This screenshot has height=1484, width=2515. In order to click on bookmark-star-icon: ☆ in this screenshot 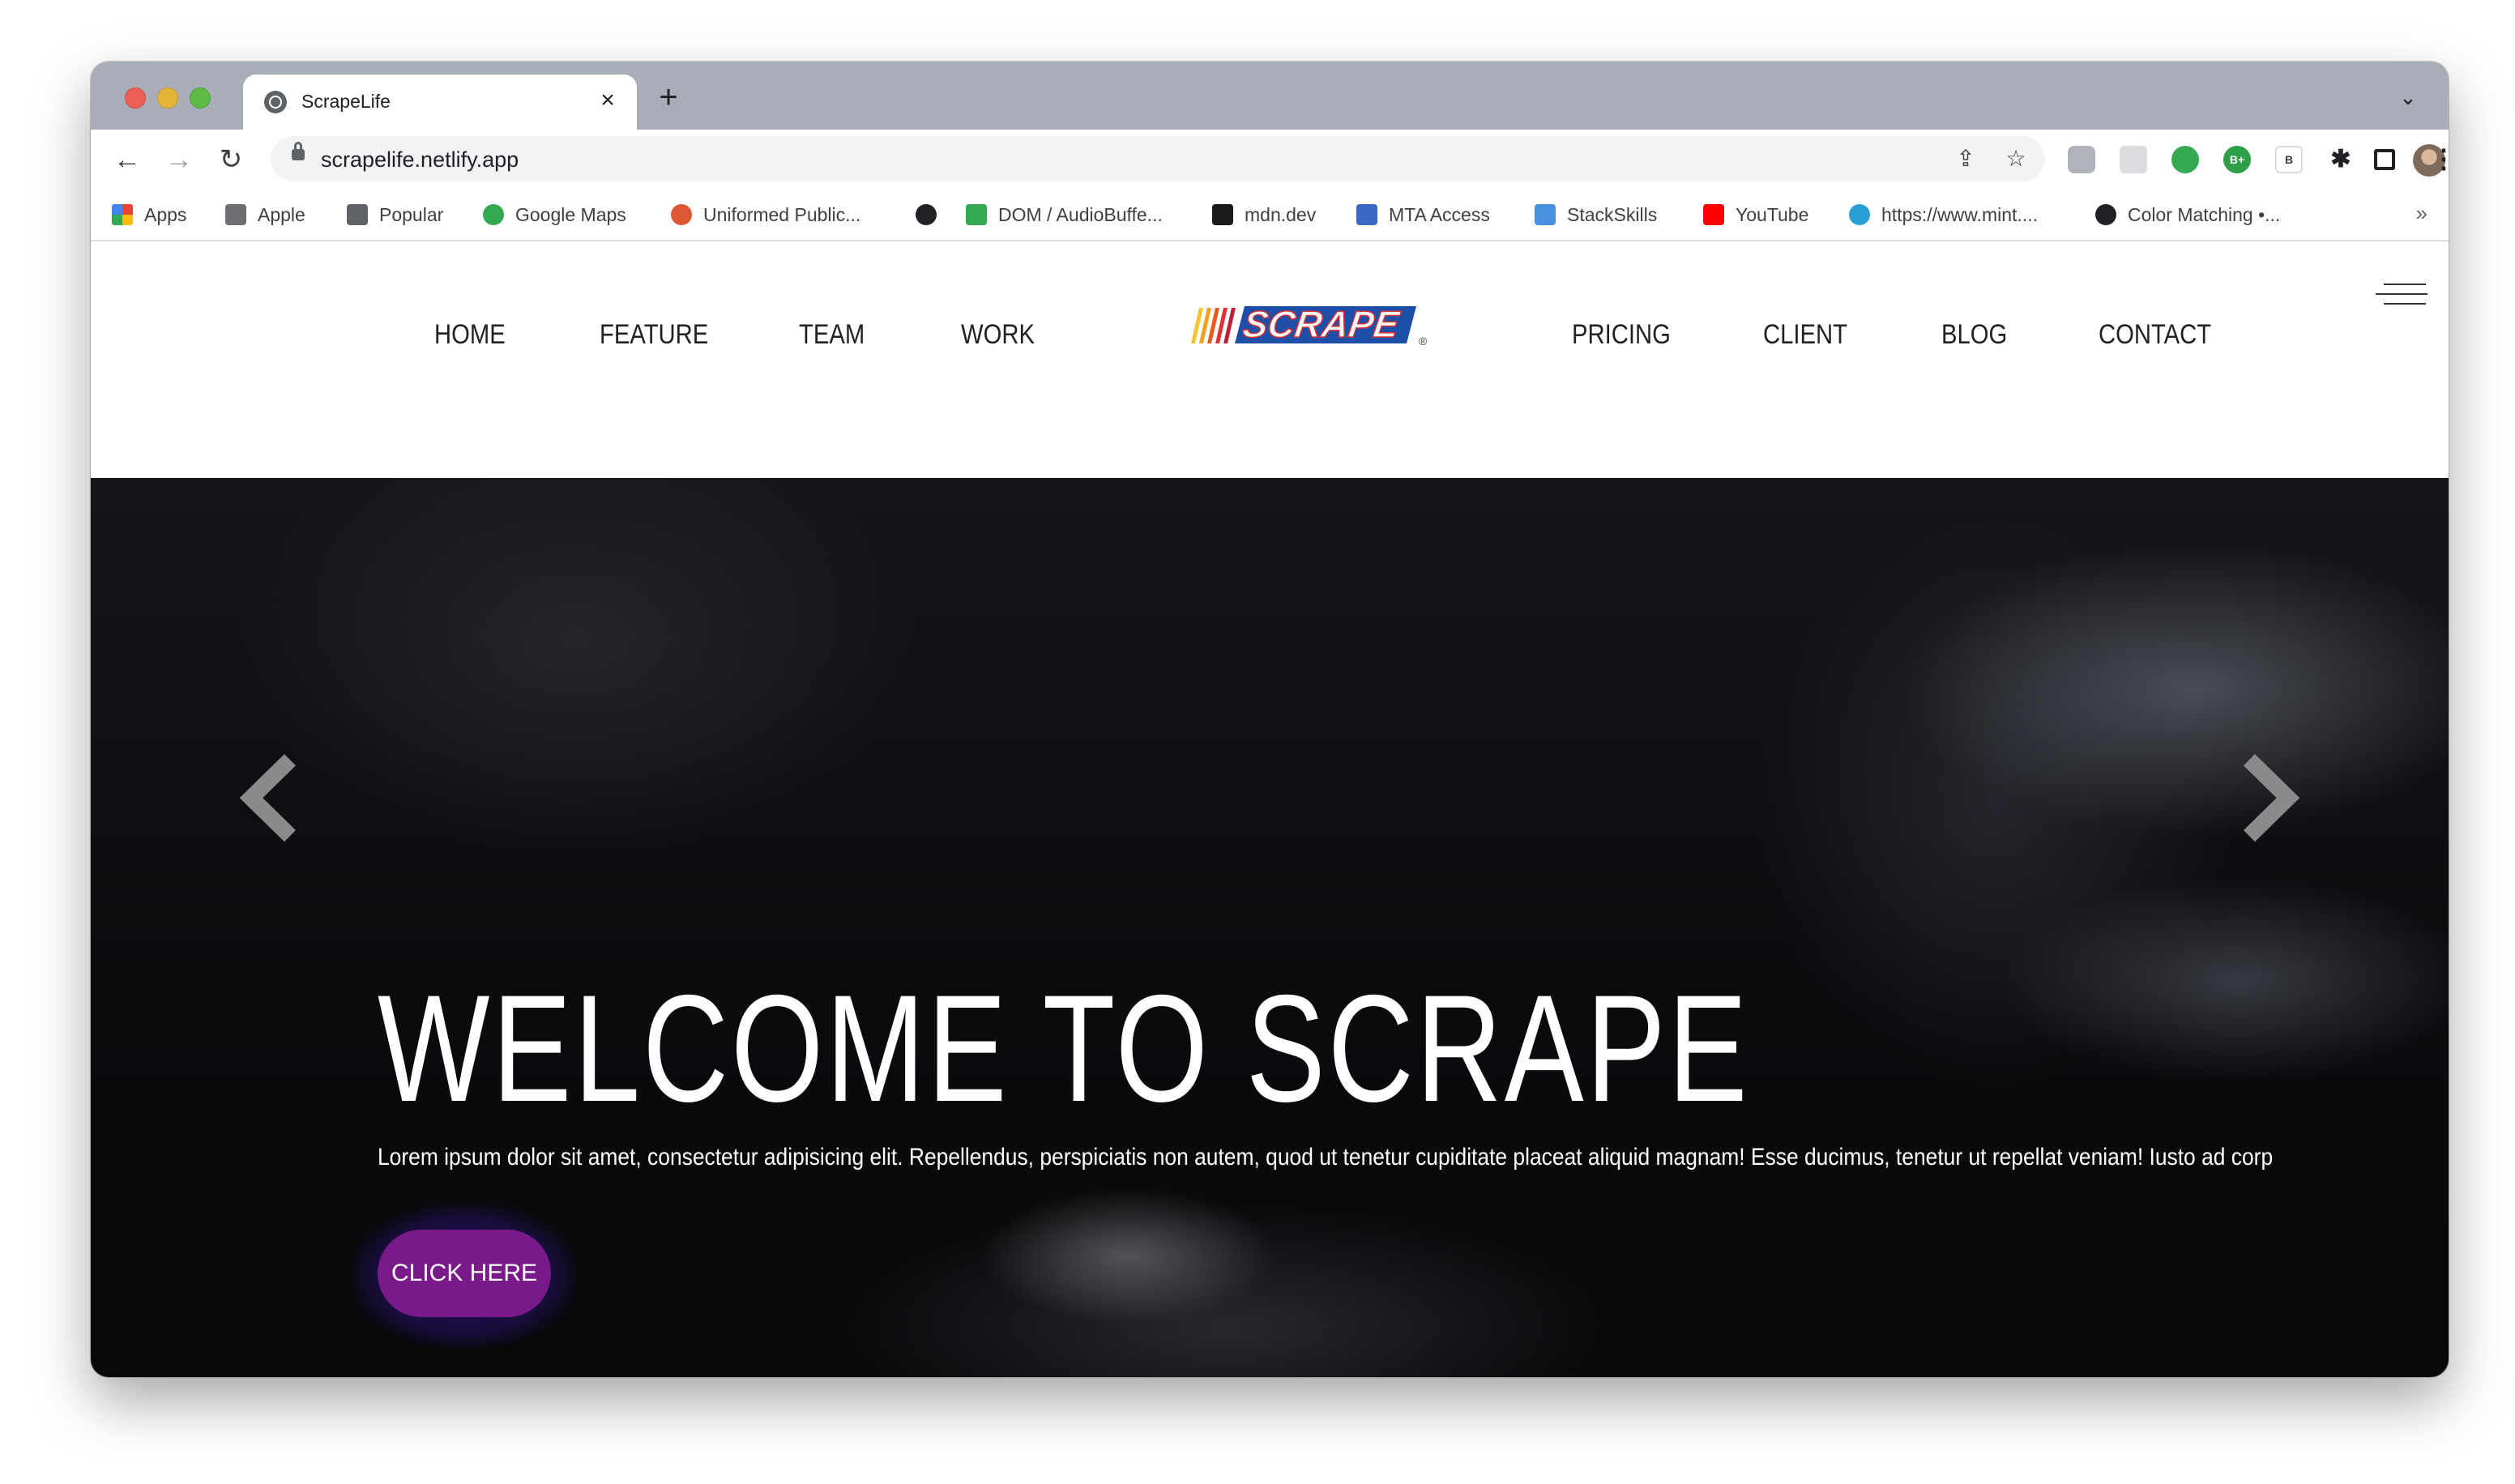, I will do `click(2016, 158)`.